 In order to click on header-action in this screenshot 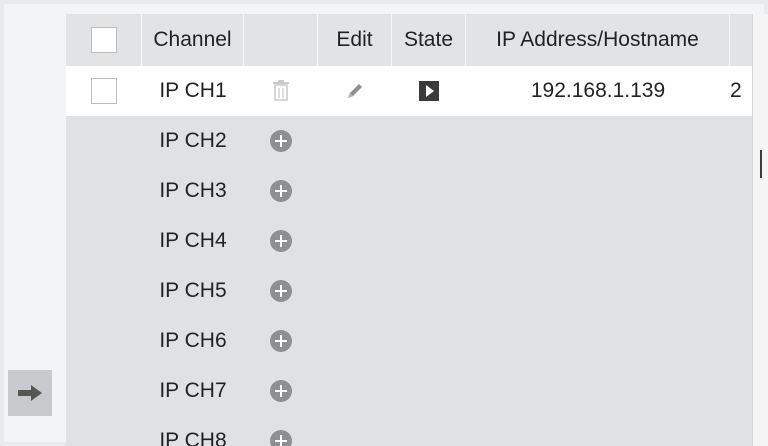, I will do `click(281, 40)`.